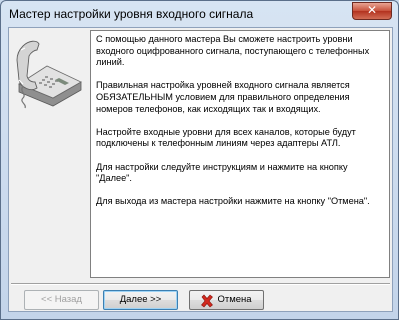 The height and width of the screenshot is (320, 399). What do you see at coordinates (131, 14) in the screenshot?
I see `window-title: Мастер настройки уровня входного сигнала` at bounding box center [131, 14].